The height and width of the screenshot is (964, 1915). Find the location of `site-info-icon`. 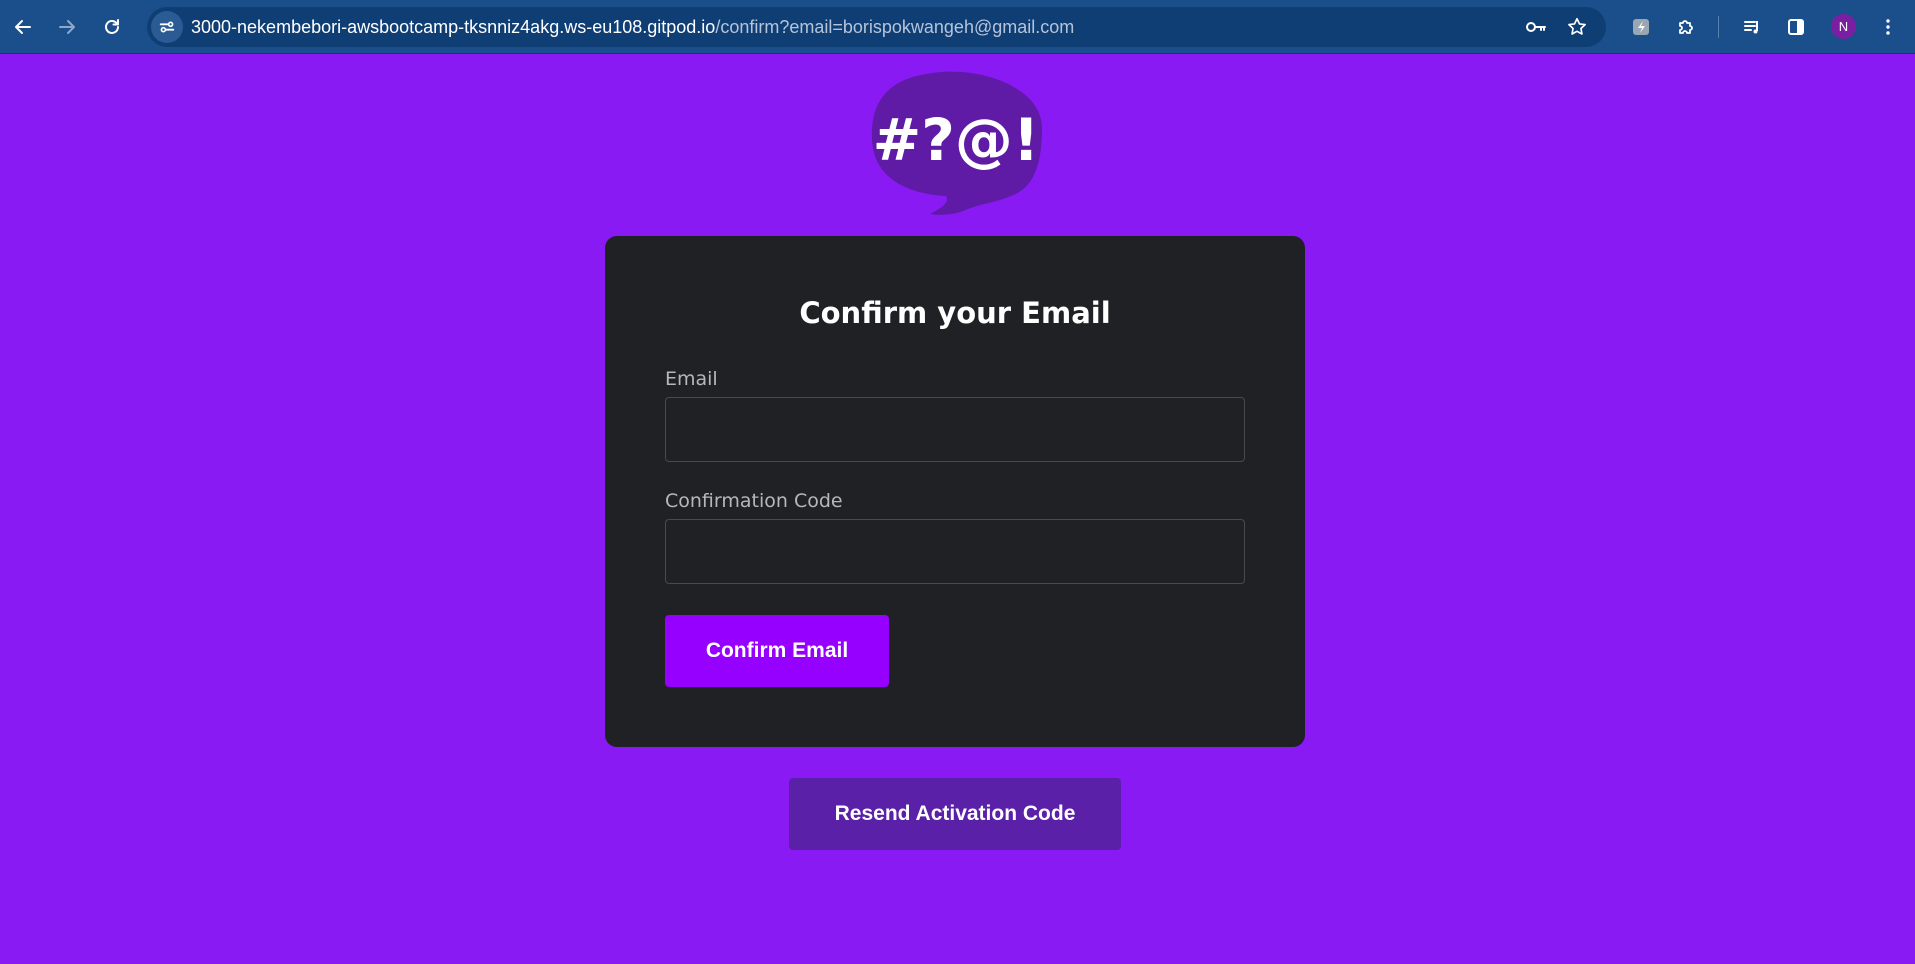

site-info-icon is located at coordinates (167, 27).